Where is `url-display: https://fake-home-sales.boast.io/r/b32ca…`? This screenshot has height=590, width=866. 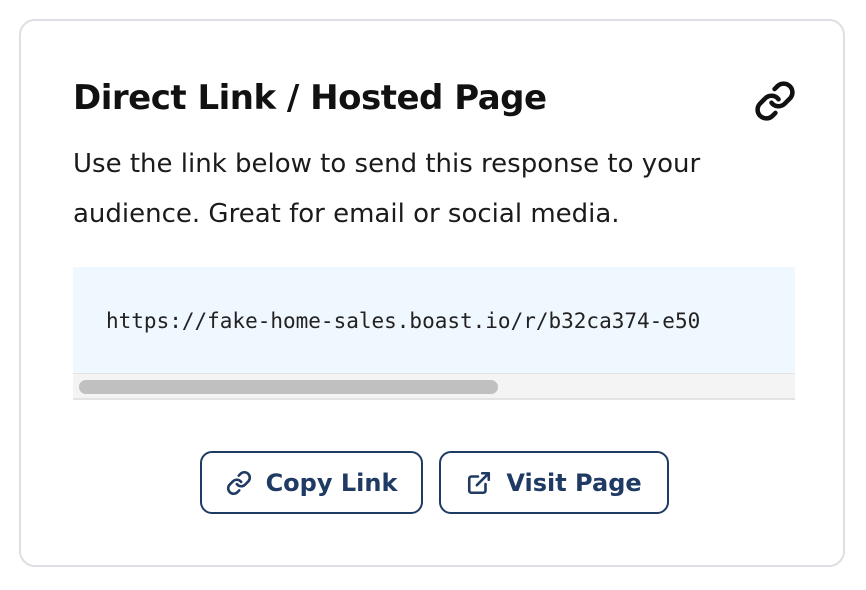 url-display: https://fake-home-sales.boast.io/r/b32ca… is located at coordinates (434, 320).